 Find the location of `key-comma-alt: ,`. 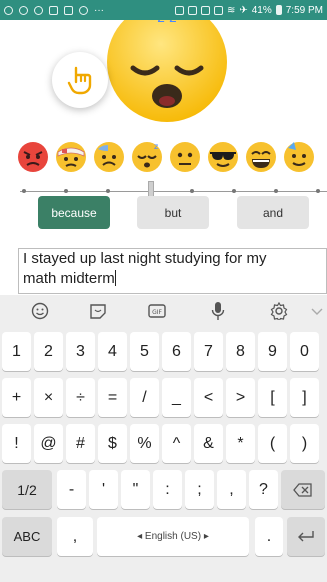

key-comma-alt: , is located at coordinates (231, 489).